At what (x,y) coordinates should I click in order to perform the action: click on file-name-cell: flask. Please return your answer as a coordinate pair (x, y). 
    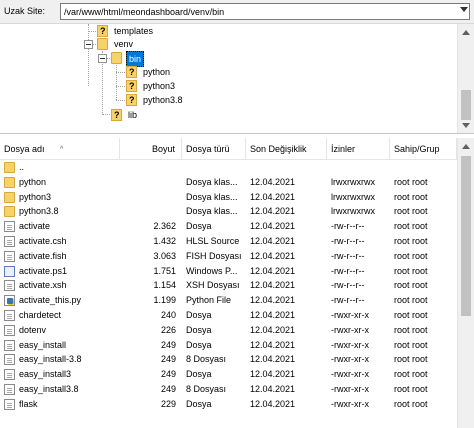
    Looking at the image, I should click on (62, 404).